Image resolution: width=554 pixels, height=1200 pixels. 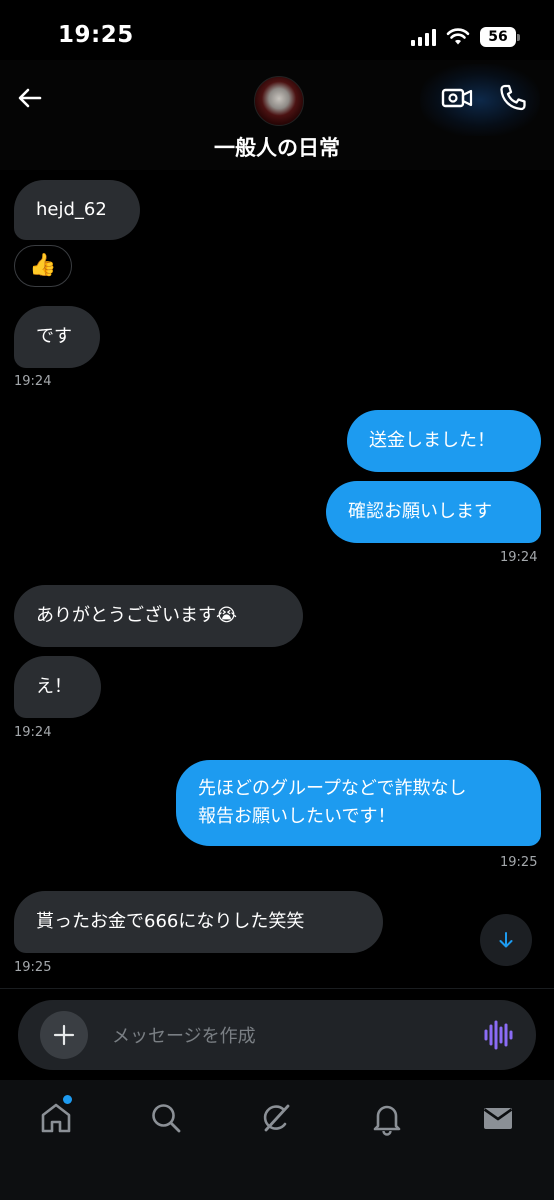 What do you see at coordinates (56, 1118) in the screenshot?
I see `home-icon` at bounding box center [56, 1118].